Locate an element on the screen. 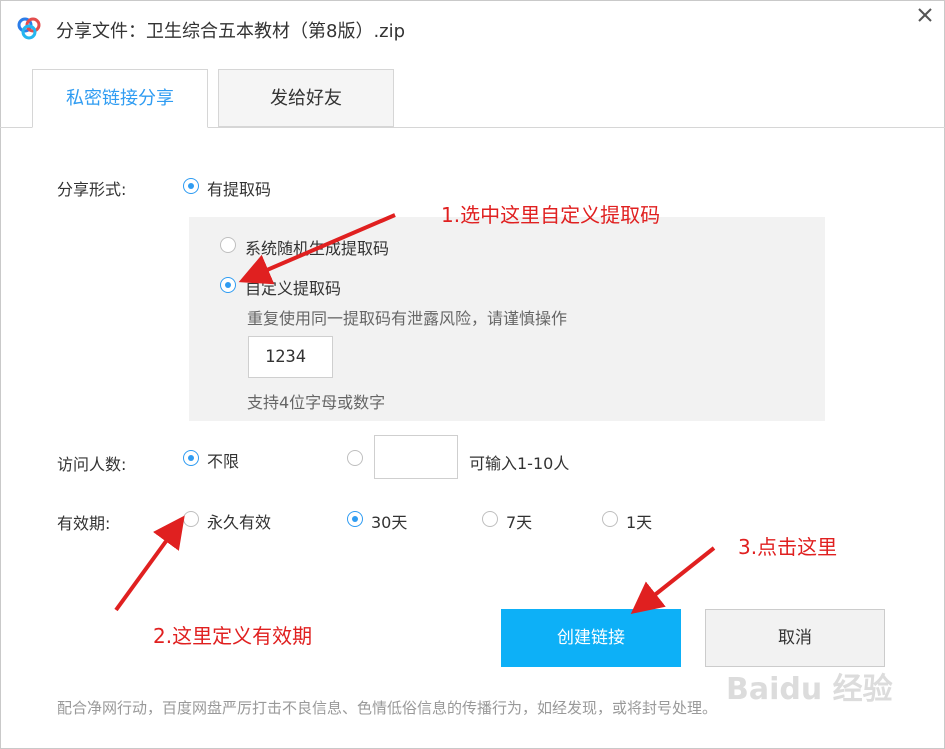 The image size is (945, 749). validity-30d-radio is located at coordinates (355, 519).